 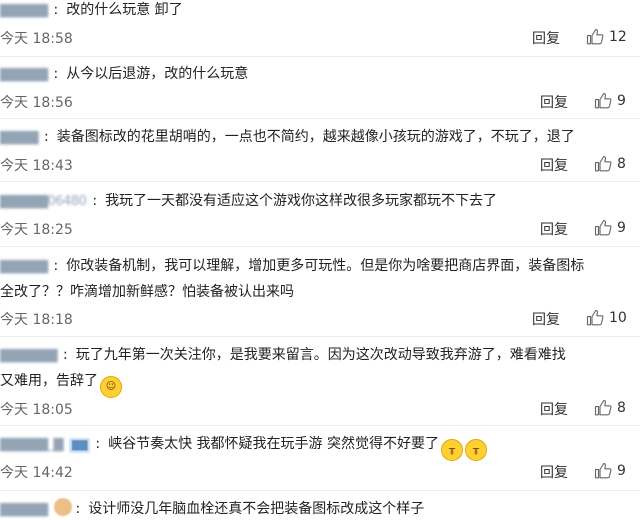 What do you see at coordinates (62, 507) in the screenshot?
I see `avatar` at bounding box center [62, 507].